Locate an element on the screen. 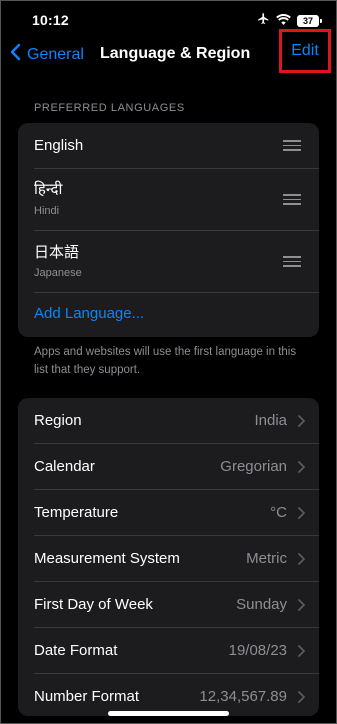  page-title: Language & Region is located at coordinates (175, 53).